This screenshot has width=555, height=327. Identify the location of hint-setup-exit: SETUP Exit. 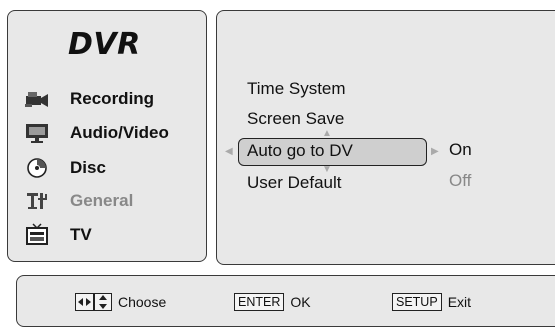
(431, 302).